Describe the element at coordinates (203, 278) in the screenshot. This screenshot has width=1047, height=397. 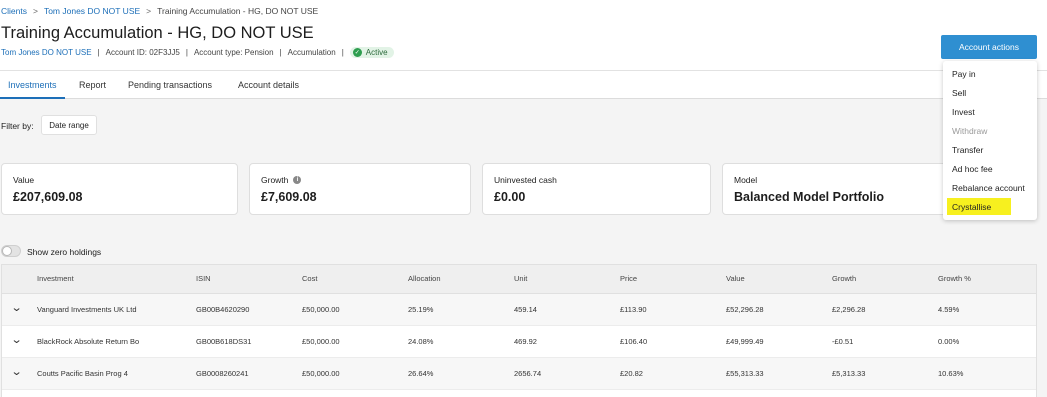
I see `column-header-isin: ISIN` at that location.